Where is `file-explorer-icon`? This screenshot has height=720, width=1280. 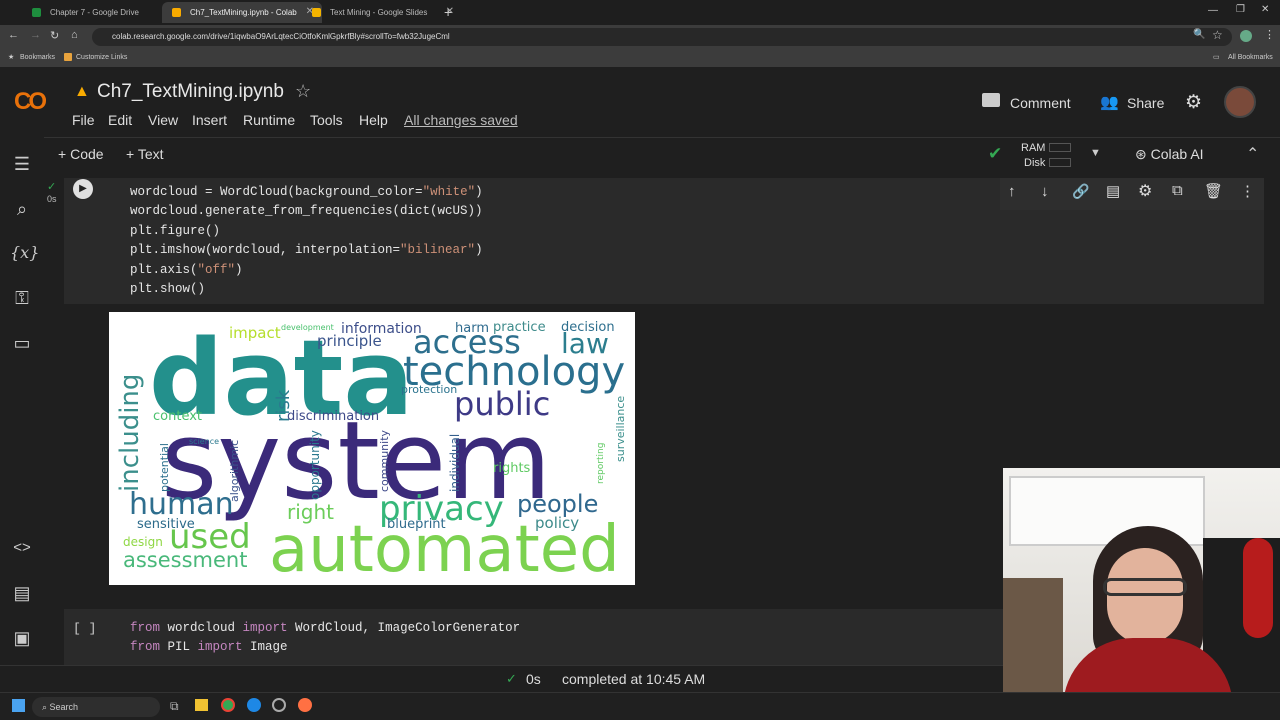
file-explorer-icon is located at coordinates (201, 705).